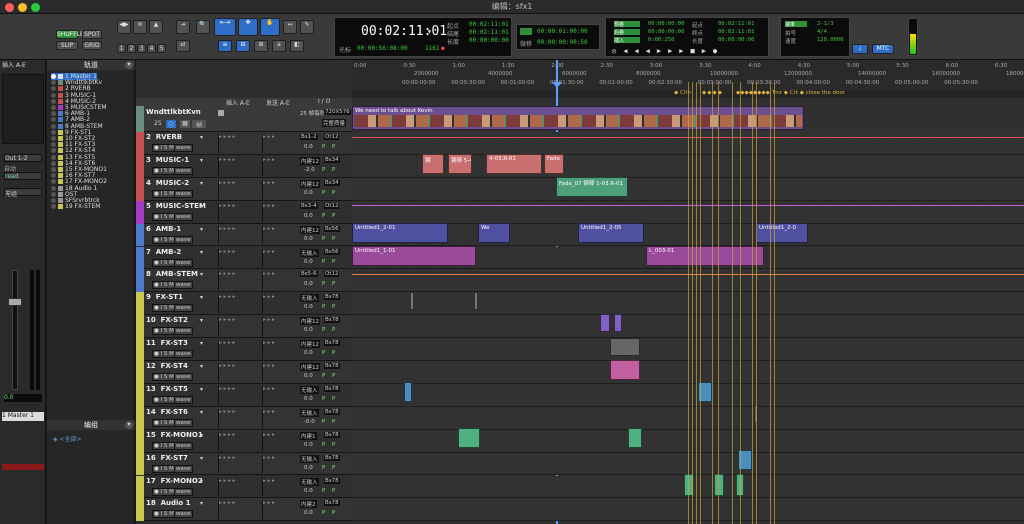 Image resolution: width=1024 pixels, height=524 pixels. I want to click on output-select: Out 1-2, so click(23, 158).